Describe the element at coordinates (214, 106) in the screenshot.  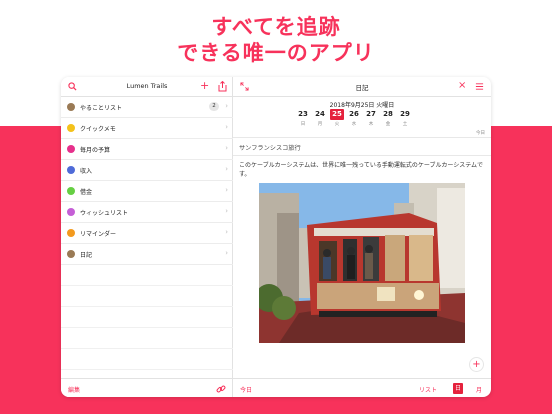
I see `count-badge: 2` at that location.